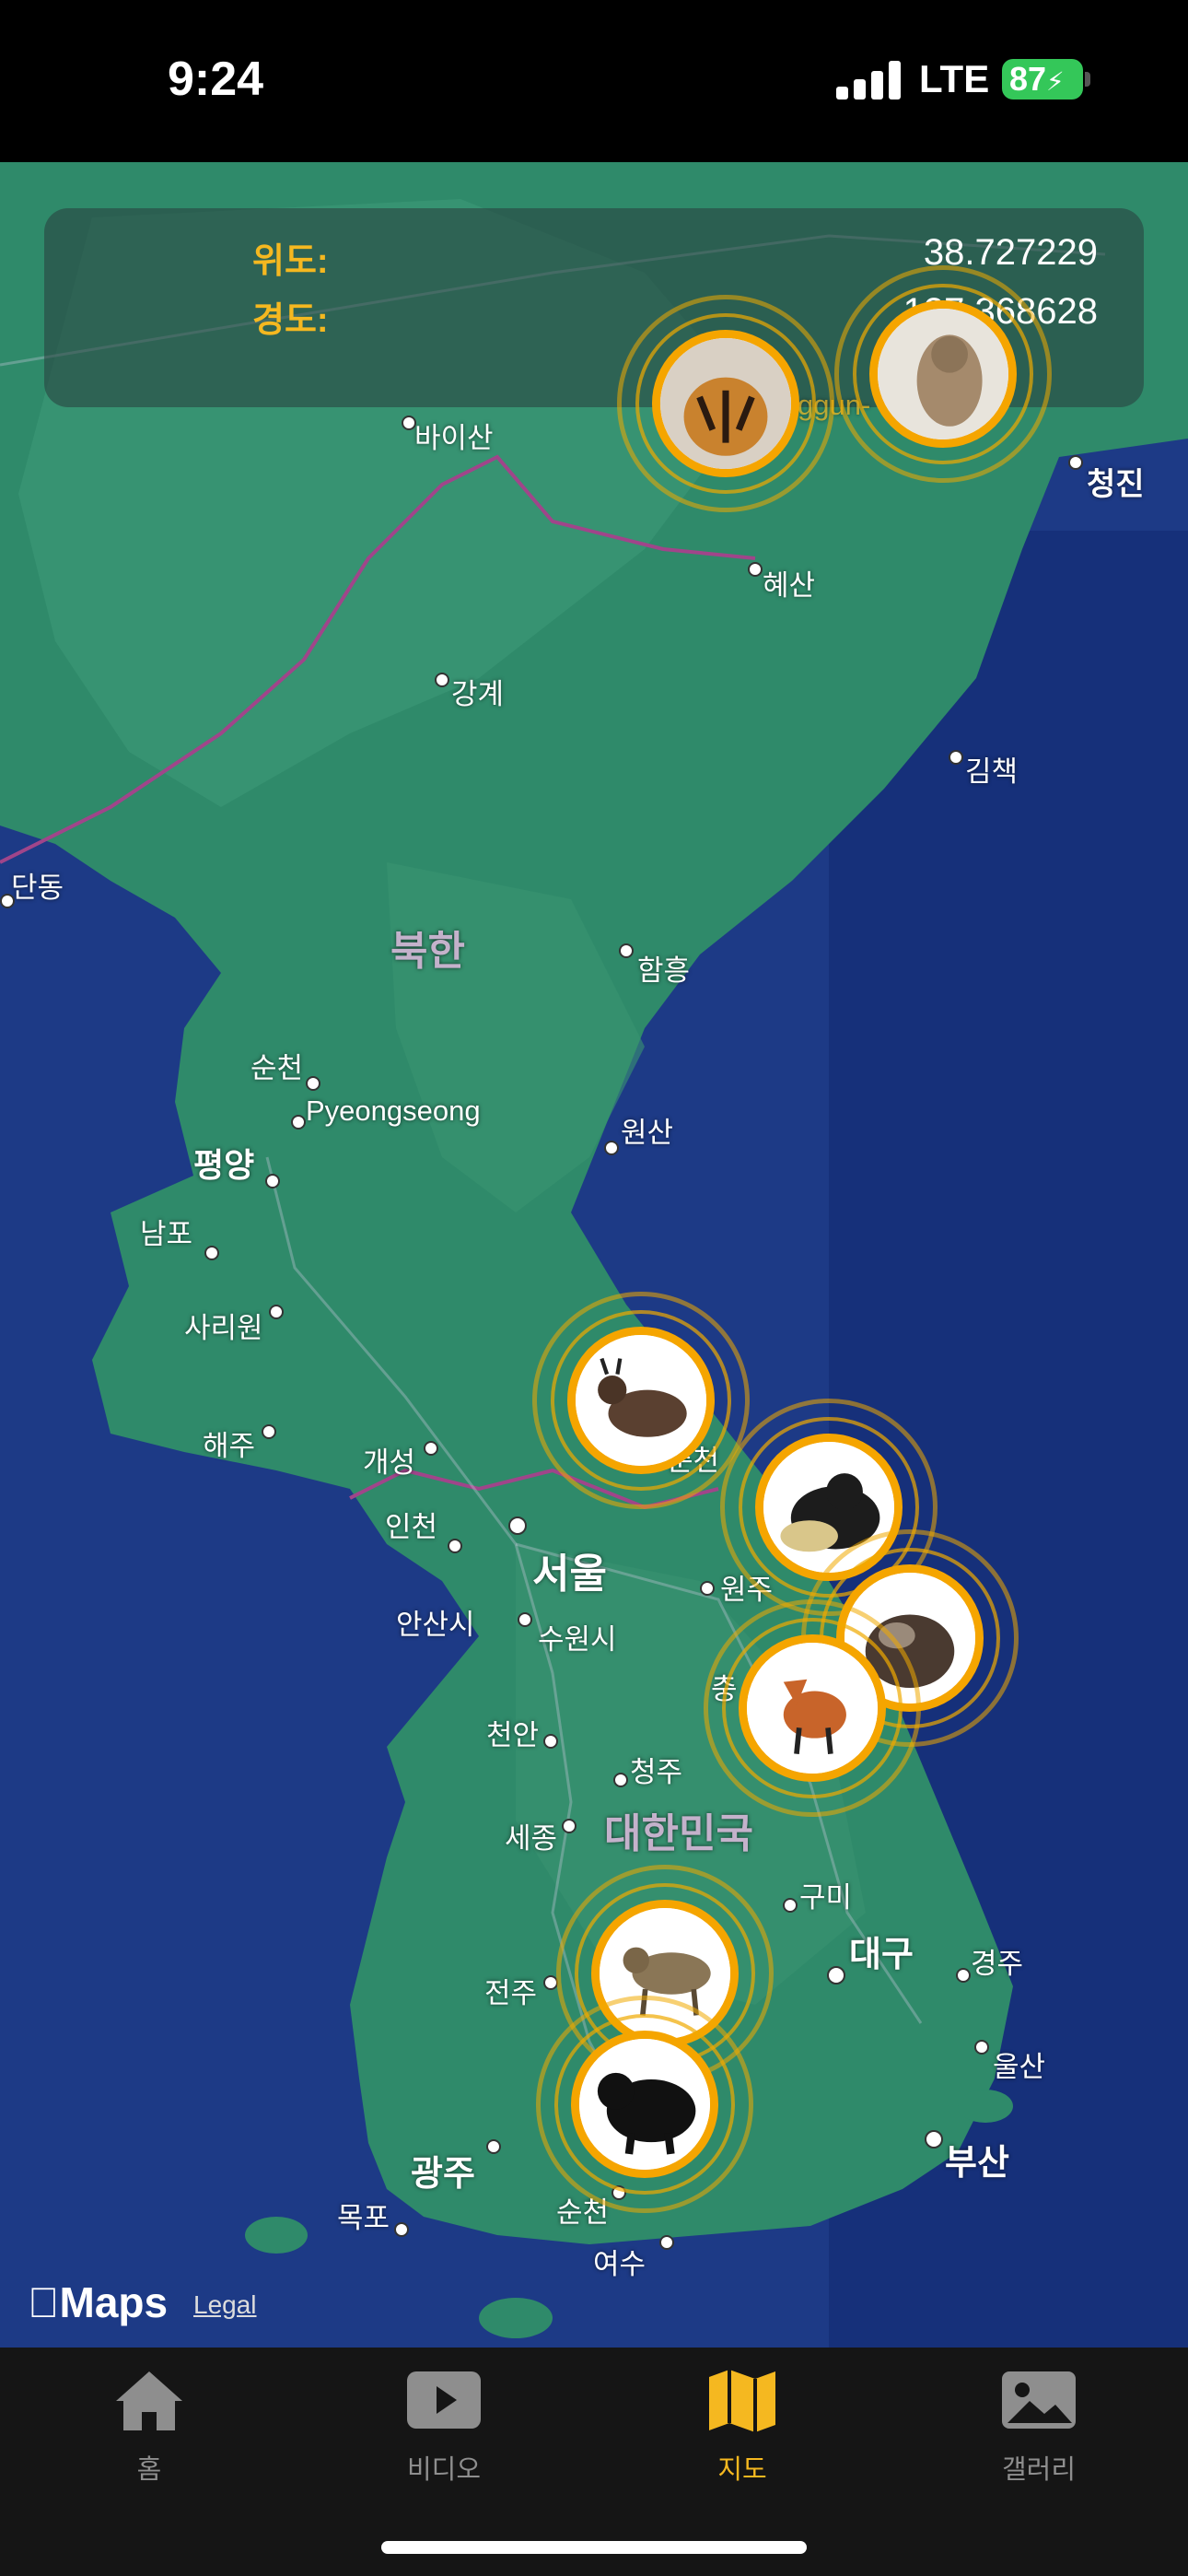 This screenshot has height=2576, width=1188. I want to click on longitude-label: 경도:, so click(290, 320).